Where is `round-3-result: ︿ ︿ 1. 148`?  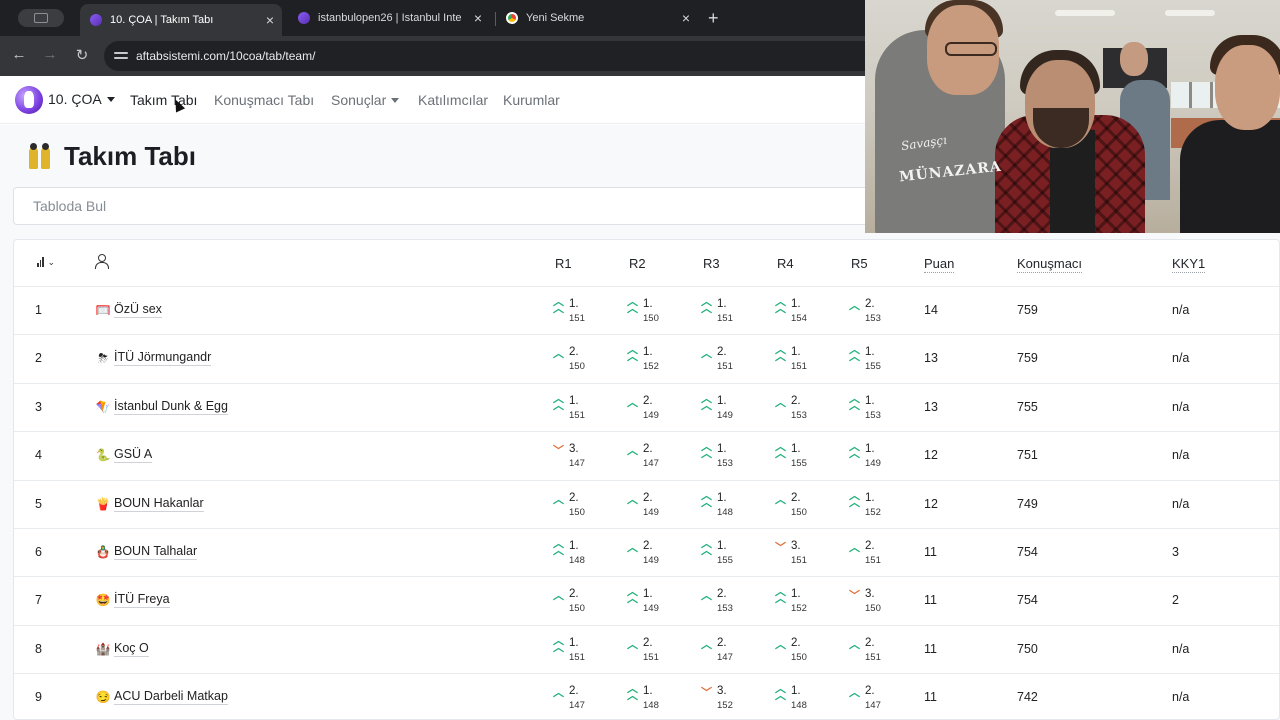
round-3-result: ︿ ︿ 1. 148 is located at coordinates (722, 505).